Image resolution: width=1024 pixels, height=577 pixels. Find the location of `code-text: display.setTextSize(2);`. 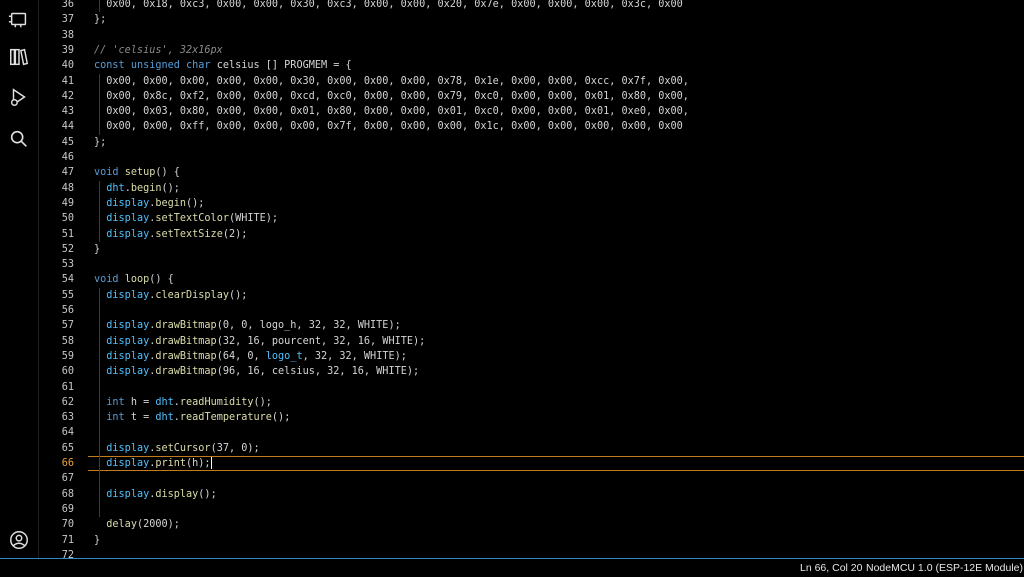

code-text: display.setTextSize(2); is located at coordinates (177, 234).